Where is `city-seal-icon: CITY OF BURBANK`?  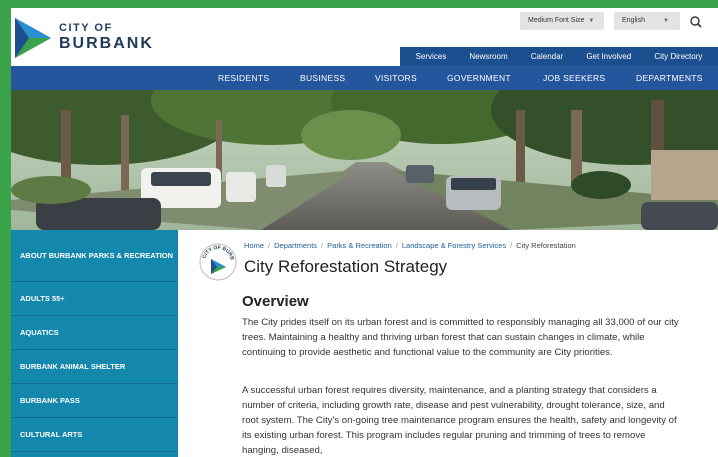 city-seal-icon: CITY OF BURBANK is located at coordinates (218, 262).